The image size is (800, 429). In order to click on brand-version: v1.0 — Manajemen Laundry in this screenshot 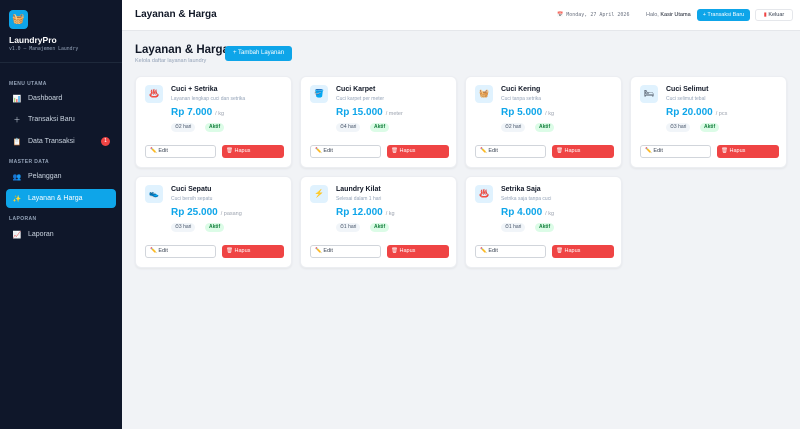, I will do `click(44, 49)`.